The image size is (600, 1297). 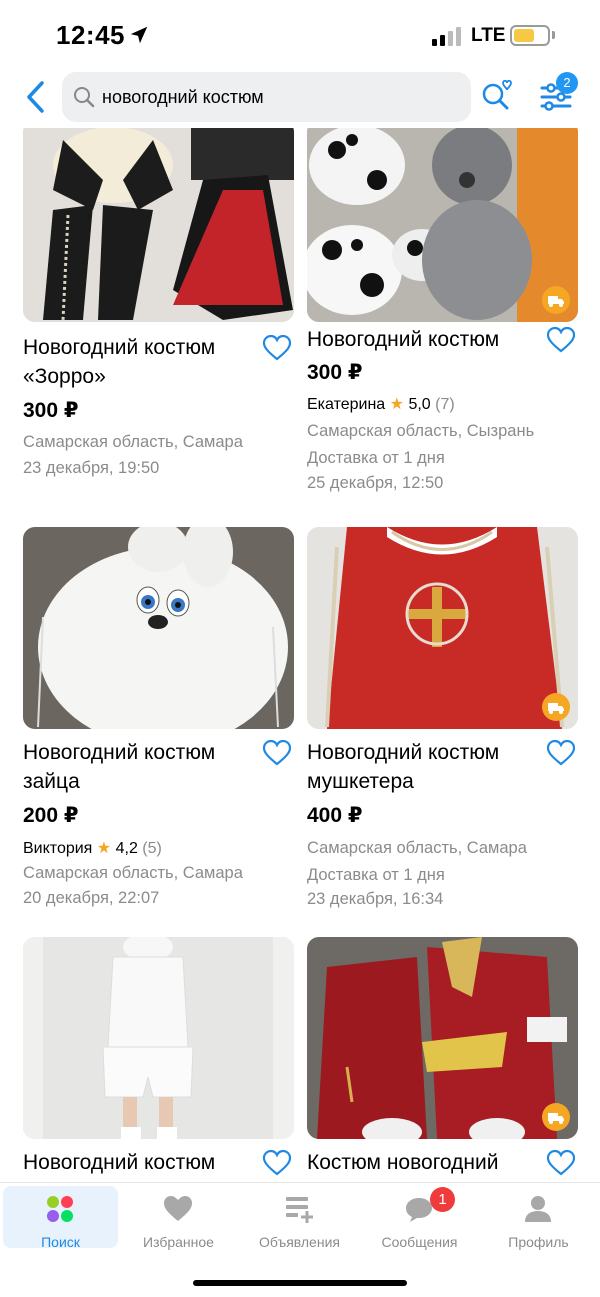 I want to click on tab-label: Сообщения, so click(x=419, y=1242).